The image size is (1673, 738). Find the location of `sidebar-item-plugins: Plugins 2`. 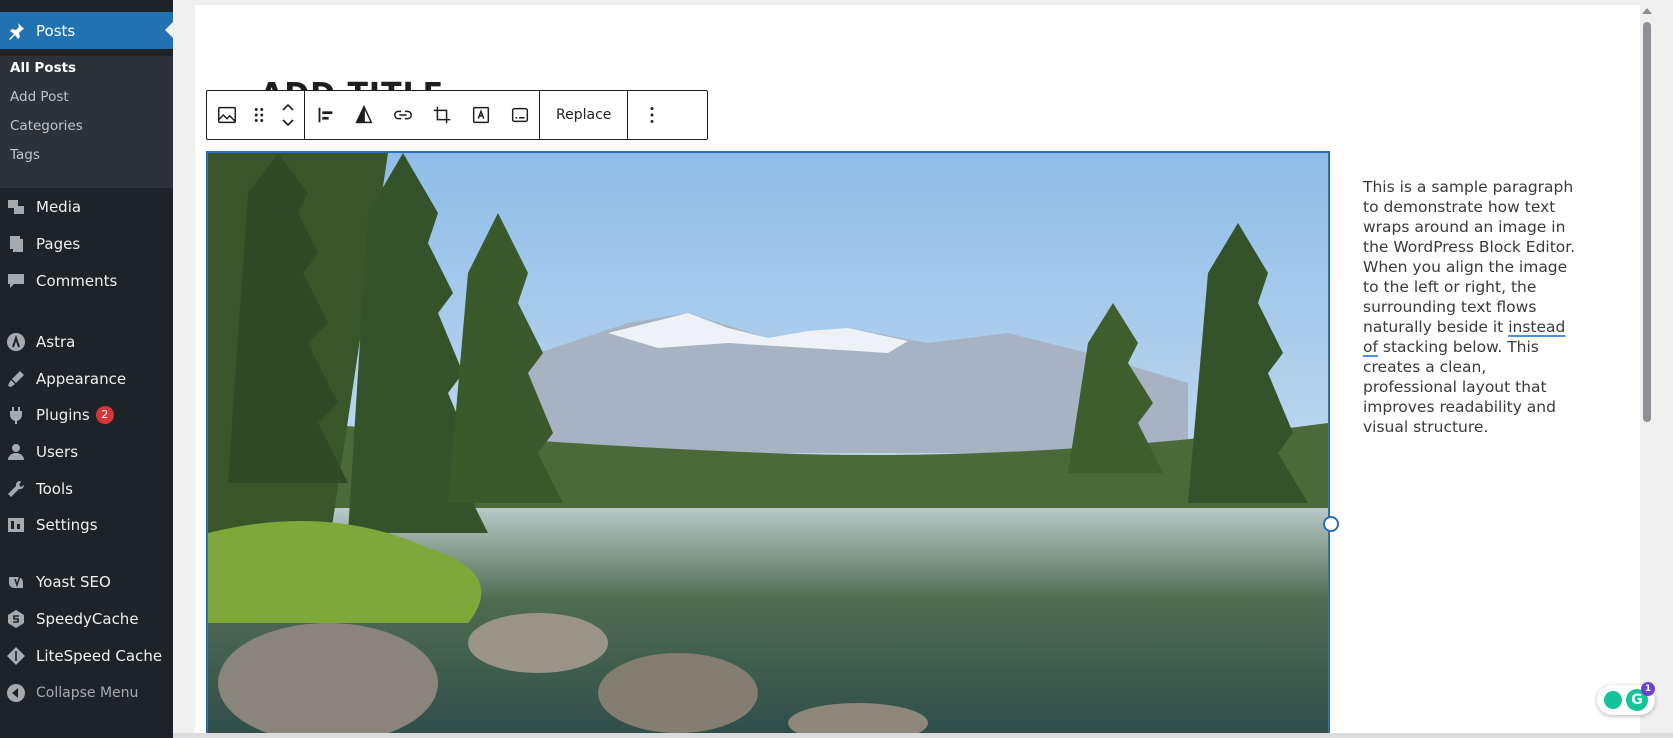

sidebar-item-plugins: Plugins 2 is located at coordinates (86, 414).